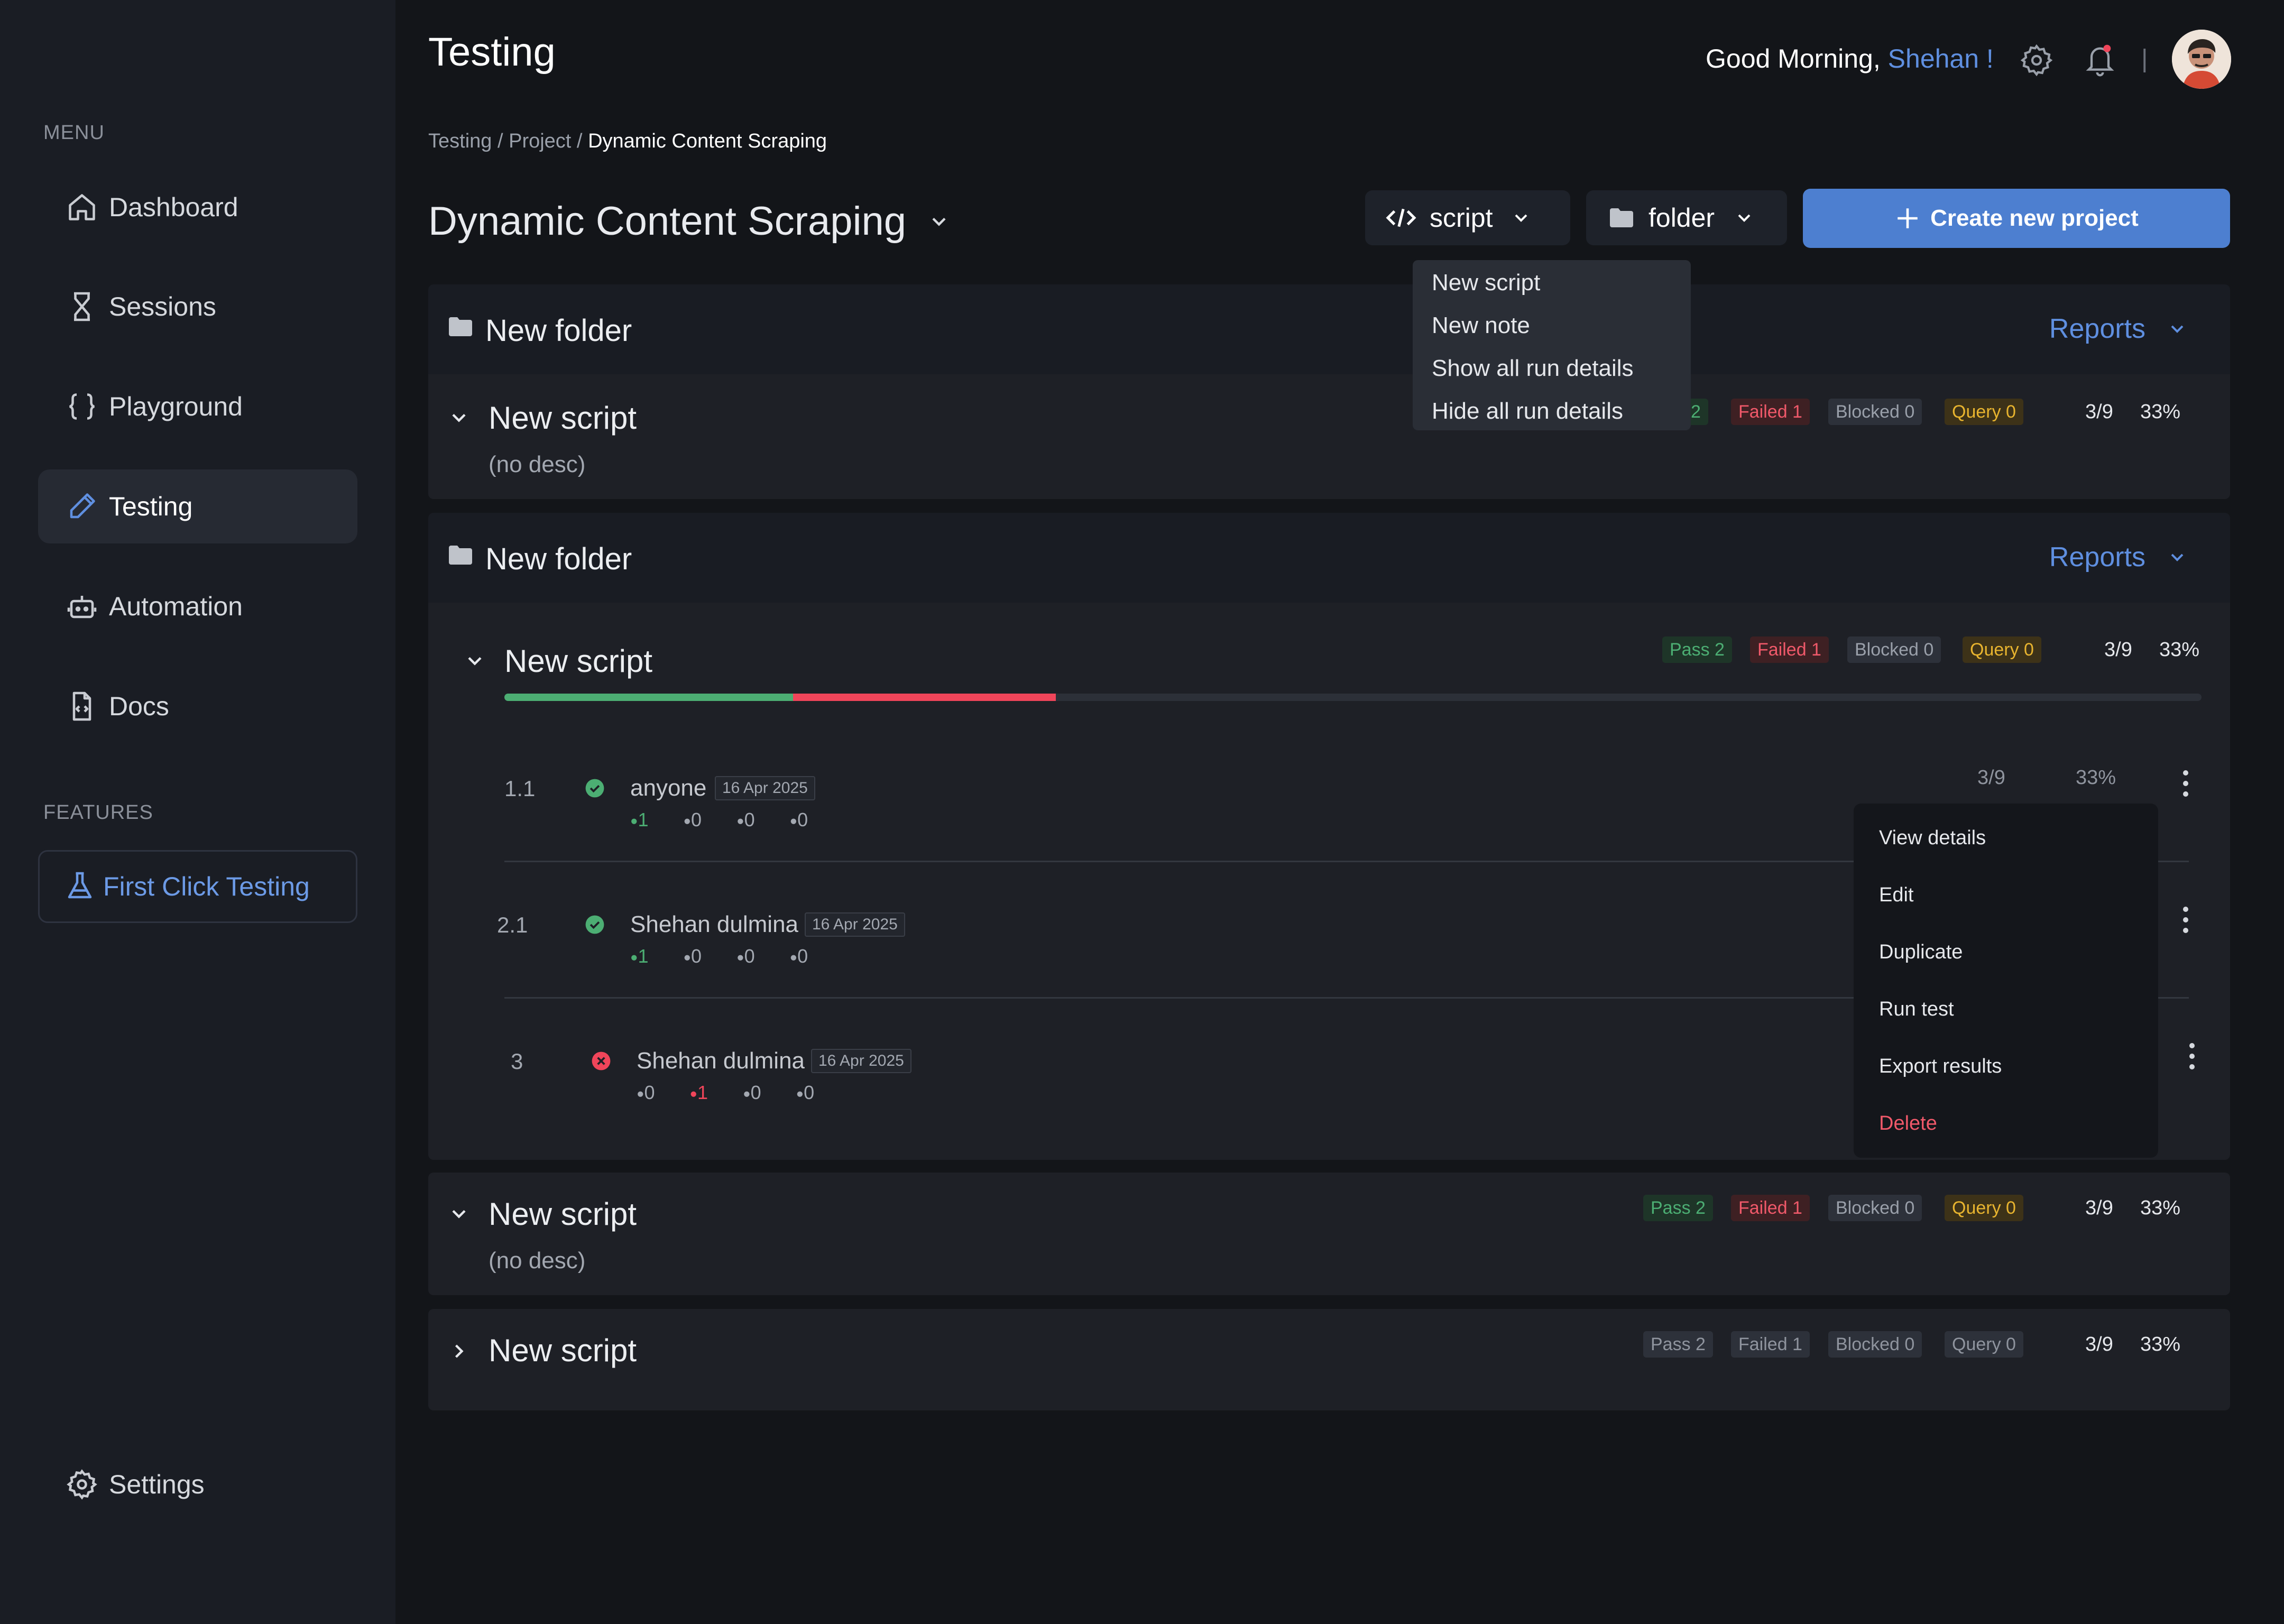  Describe the element at coordinates (667, 222) in the screenshot. I see `project-title: Dynamic Content Scraping` at that location.